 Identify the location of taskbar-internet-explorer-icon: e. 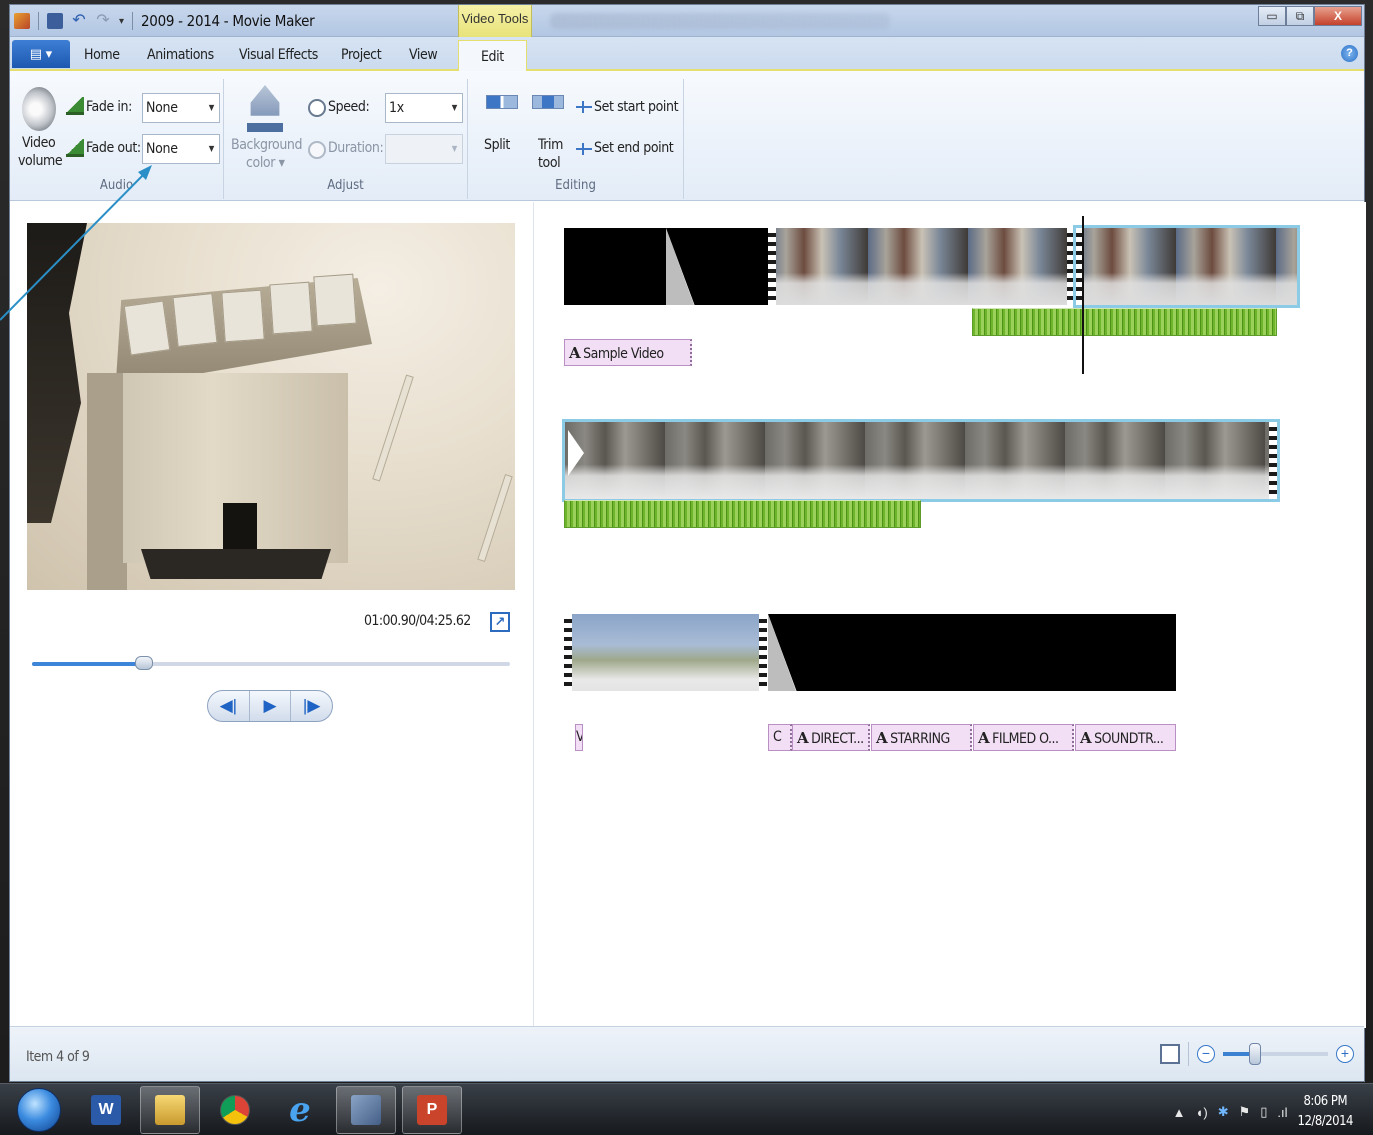
(300, 1110).